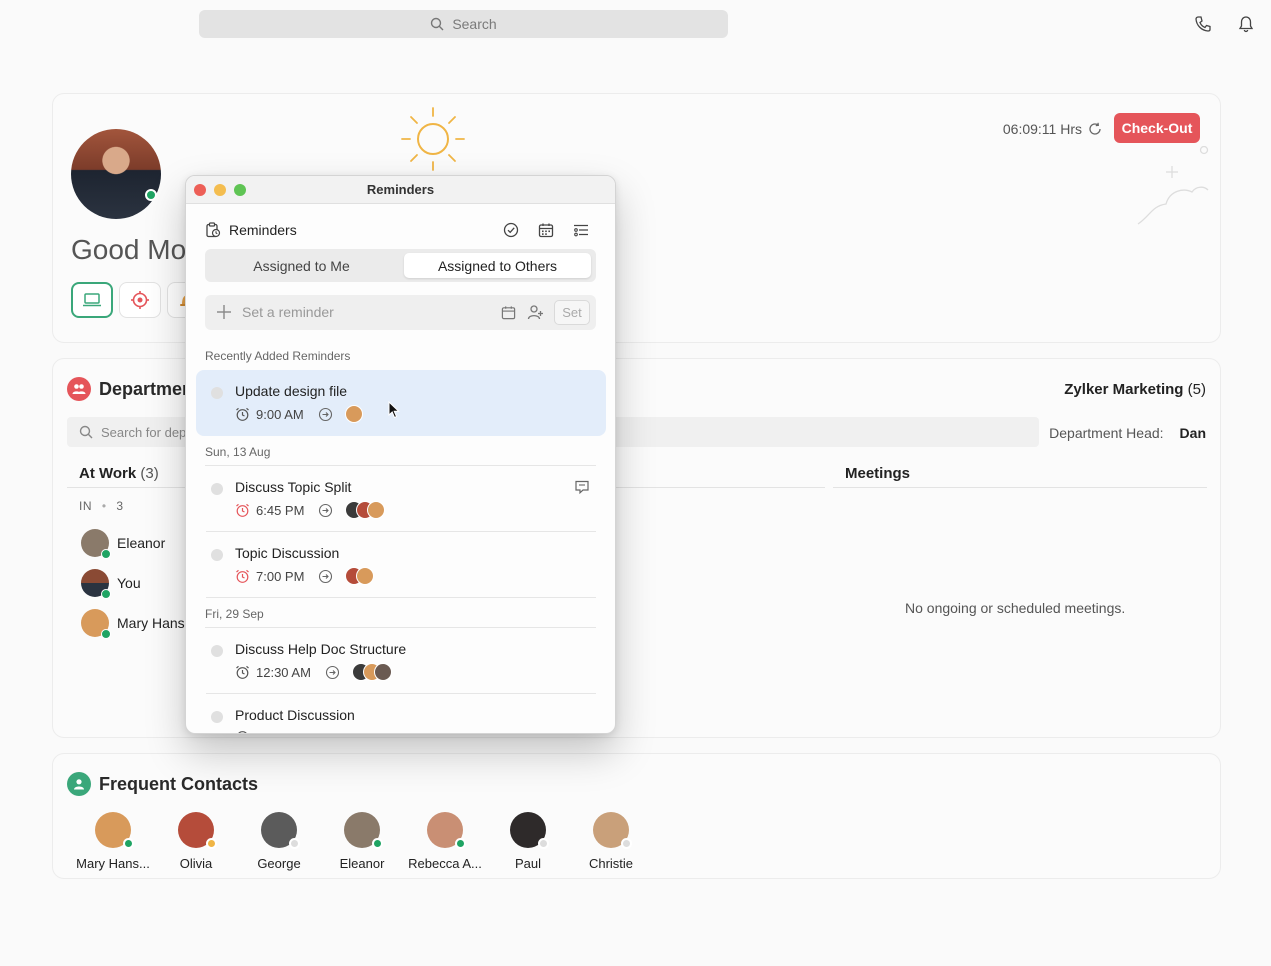  What do you see at coordinates (1193, 433) in the screenshot?
I see `department-head-name: Dan` at bounding box center [1193, 433].